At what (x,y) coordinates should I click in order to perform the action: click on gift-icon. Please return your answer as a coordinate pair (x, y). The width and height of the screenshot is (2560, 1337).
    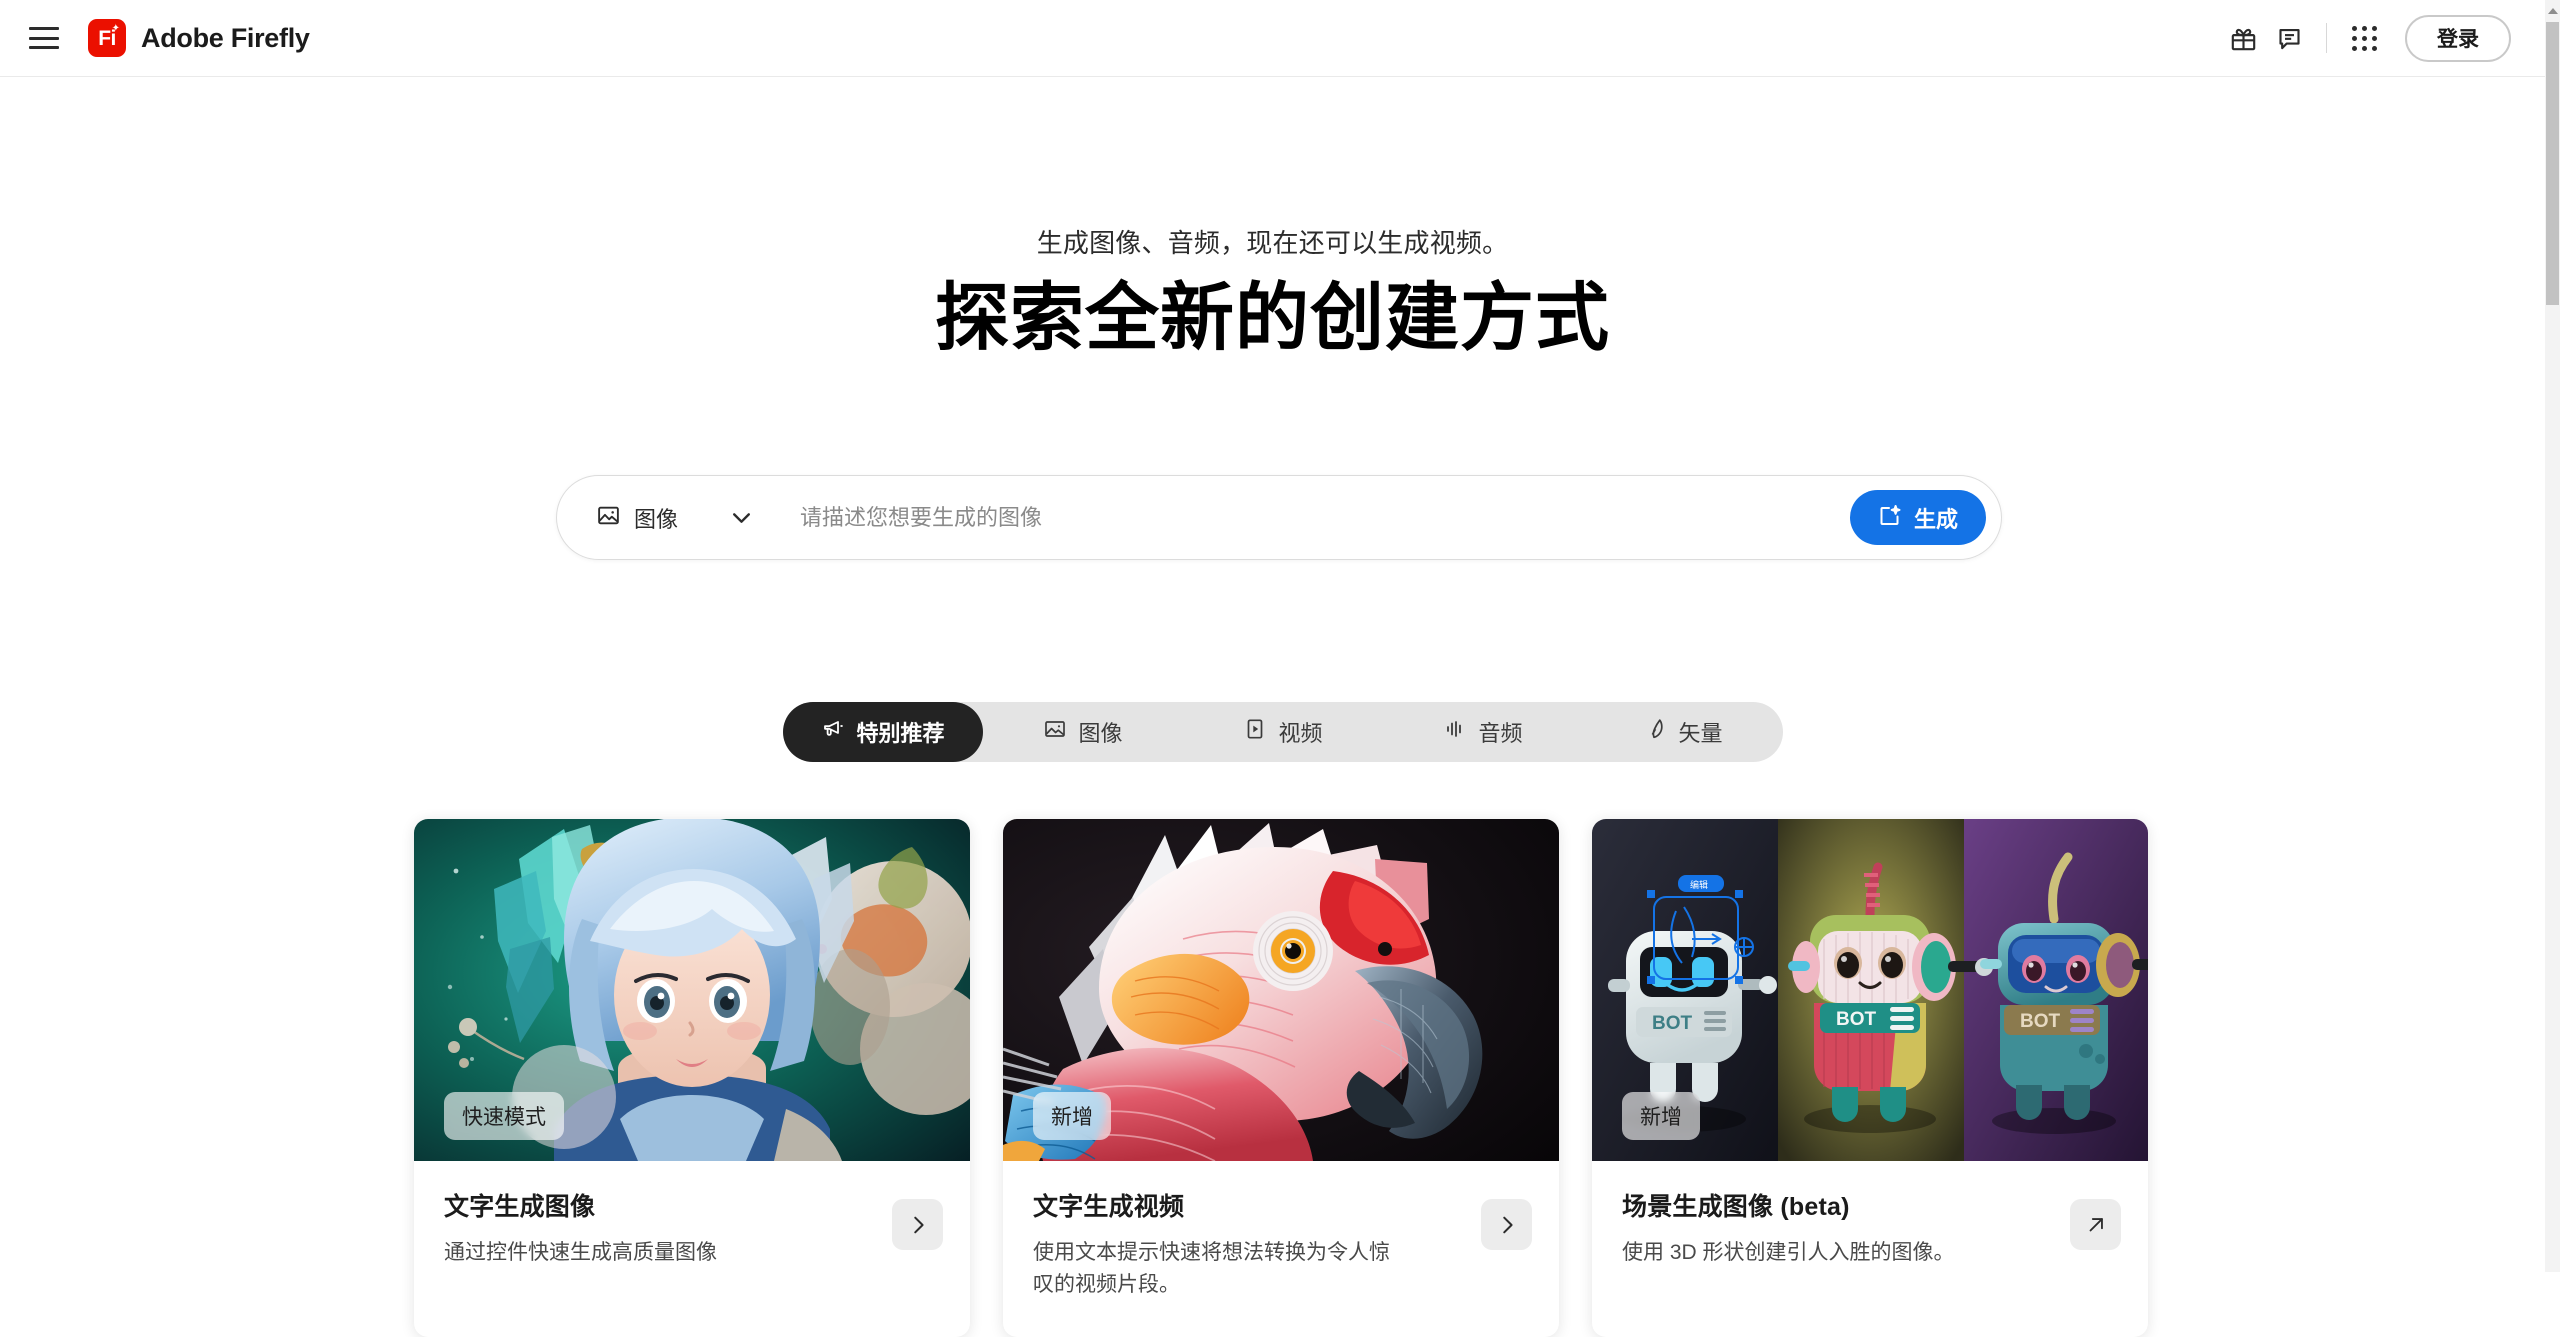
    Looking at the image, I should click on (2243, 38).